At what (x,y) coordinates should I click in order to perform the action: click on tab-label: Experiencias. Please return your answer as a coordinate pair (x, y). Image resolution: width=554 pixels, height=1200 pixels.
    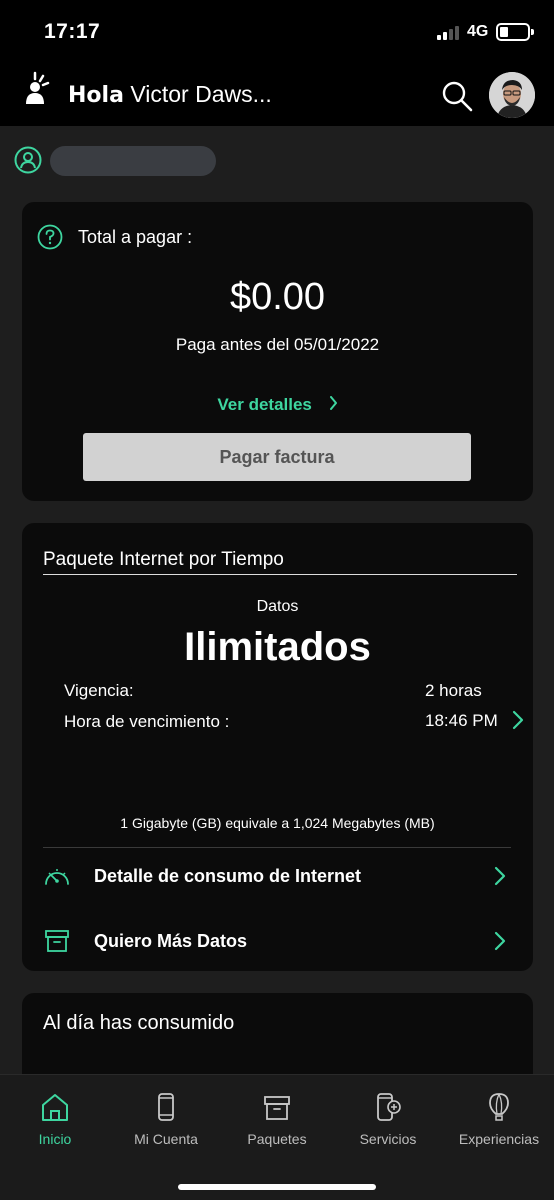
    Looking at the image, I should click on (499, 1139).